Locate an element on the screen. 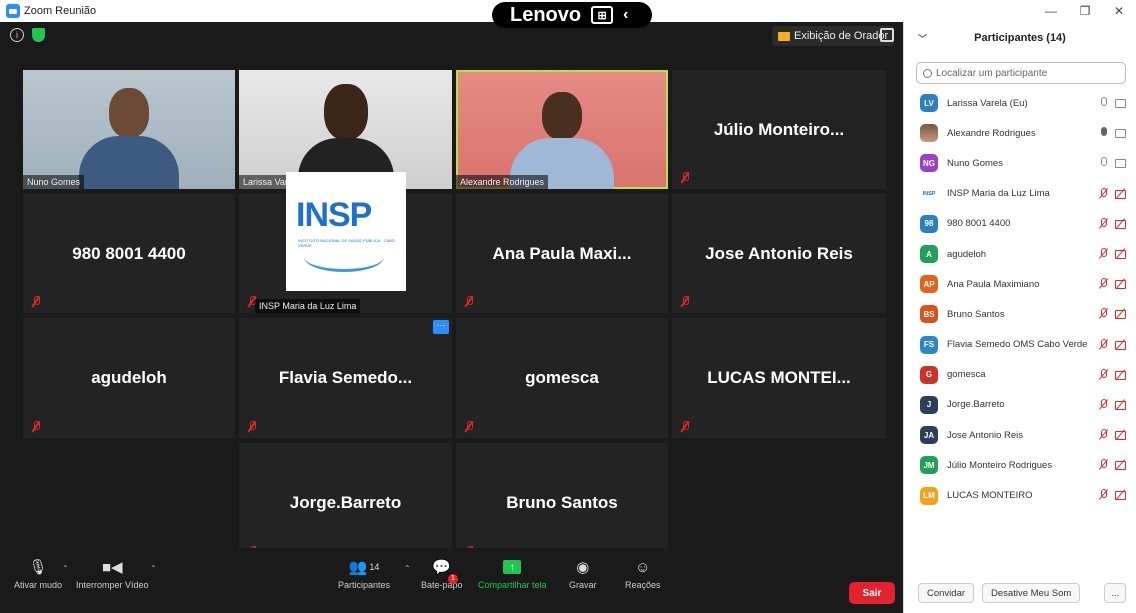 The height and width of the screenshot is (613, 1136). info-icon: i is located at coordinates (17, 35).